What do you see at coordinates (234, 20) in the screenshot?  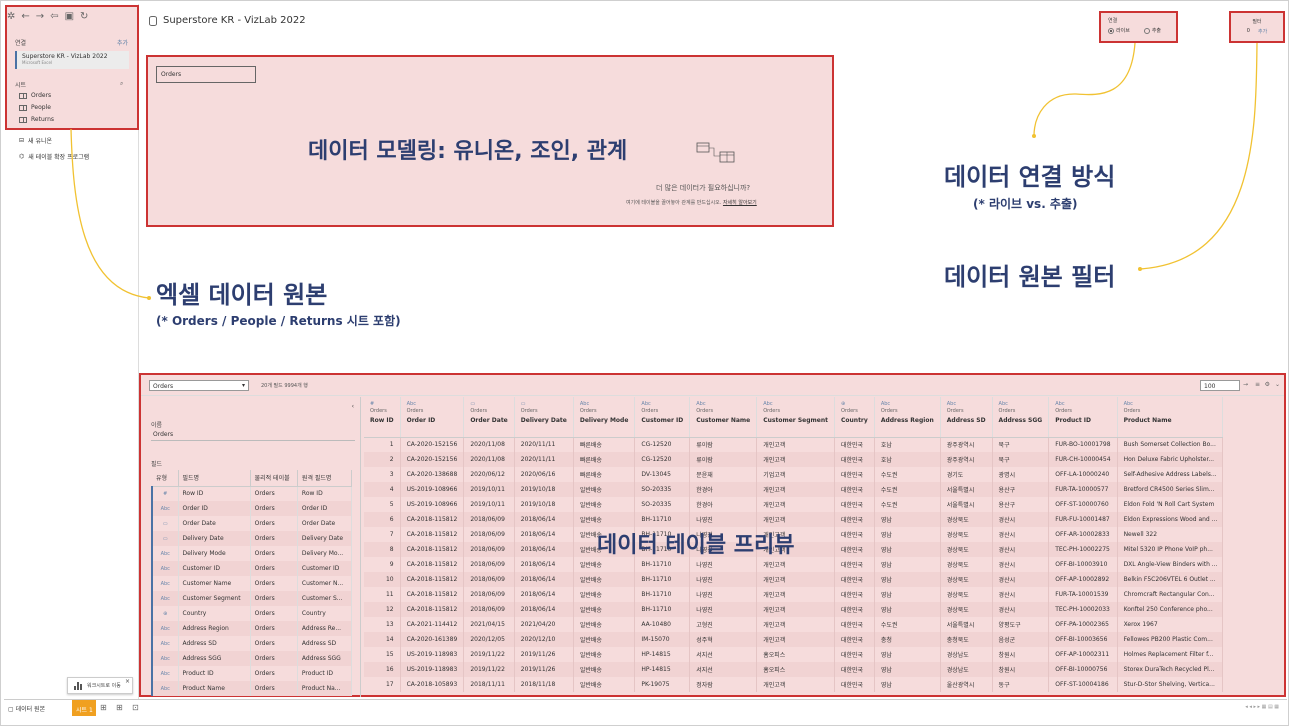 I see `title-text: Superstore KR - VizLab 2022` at bounding box center [234, 20].